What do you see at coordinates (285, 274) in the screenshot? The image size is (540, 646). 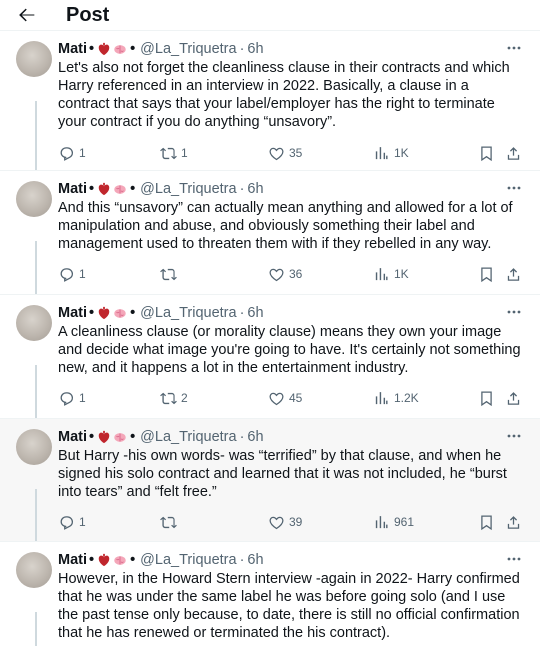 I see `like-button: 36` at bounding box center [285, 274].